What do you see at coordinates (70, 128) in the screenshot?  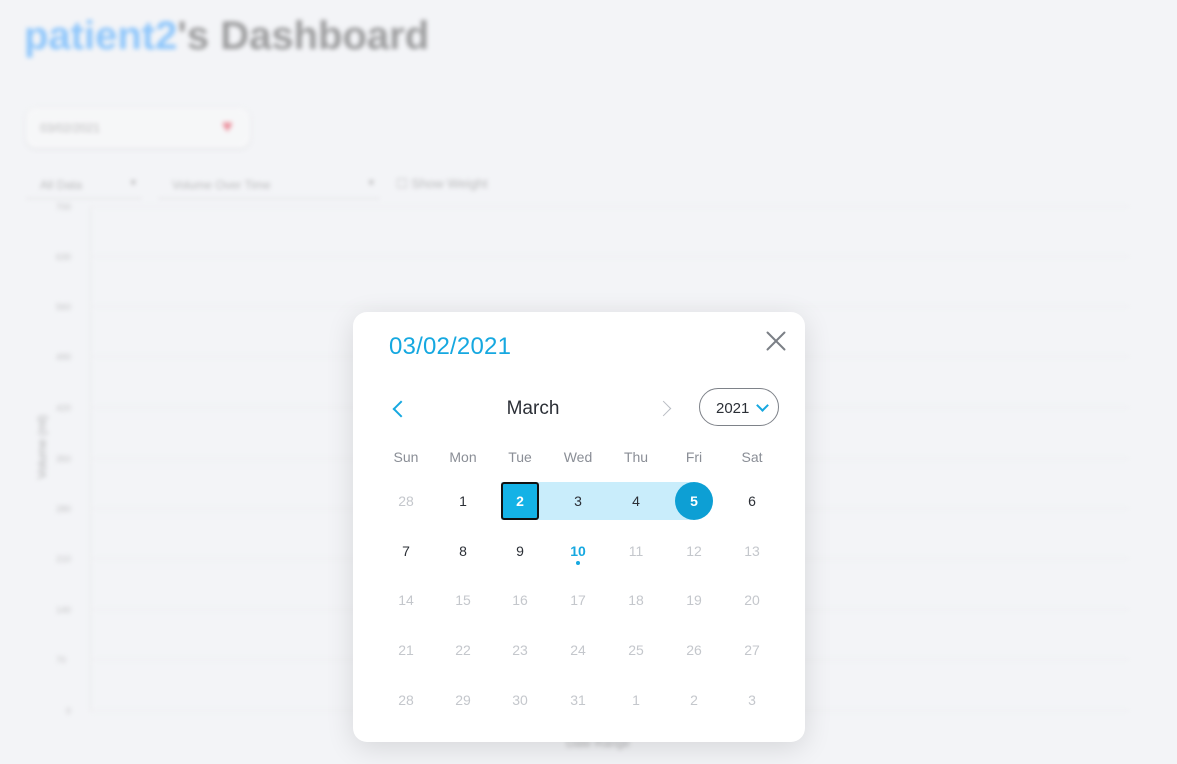 I see `date-range-value: 03/02/2021` at bounding box center [70, 128].